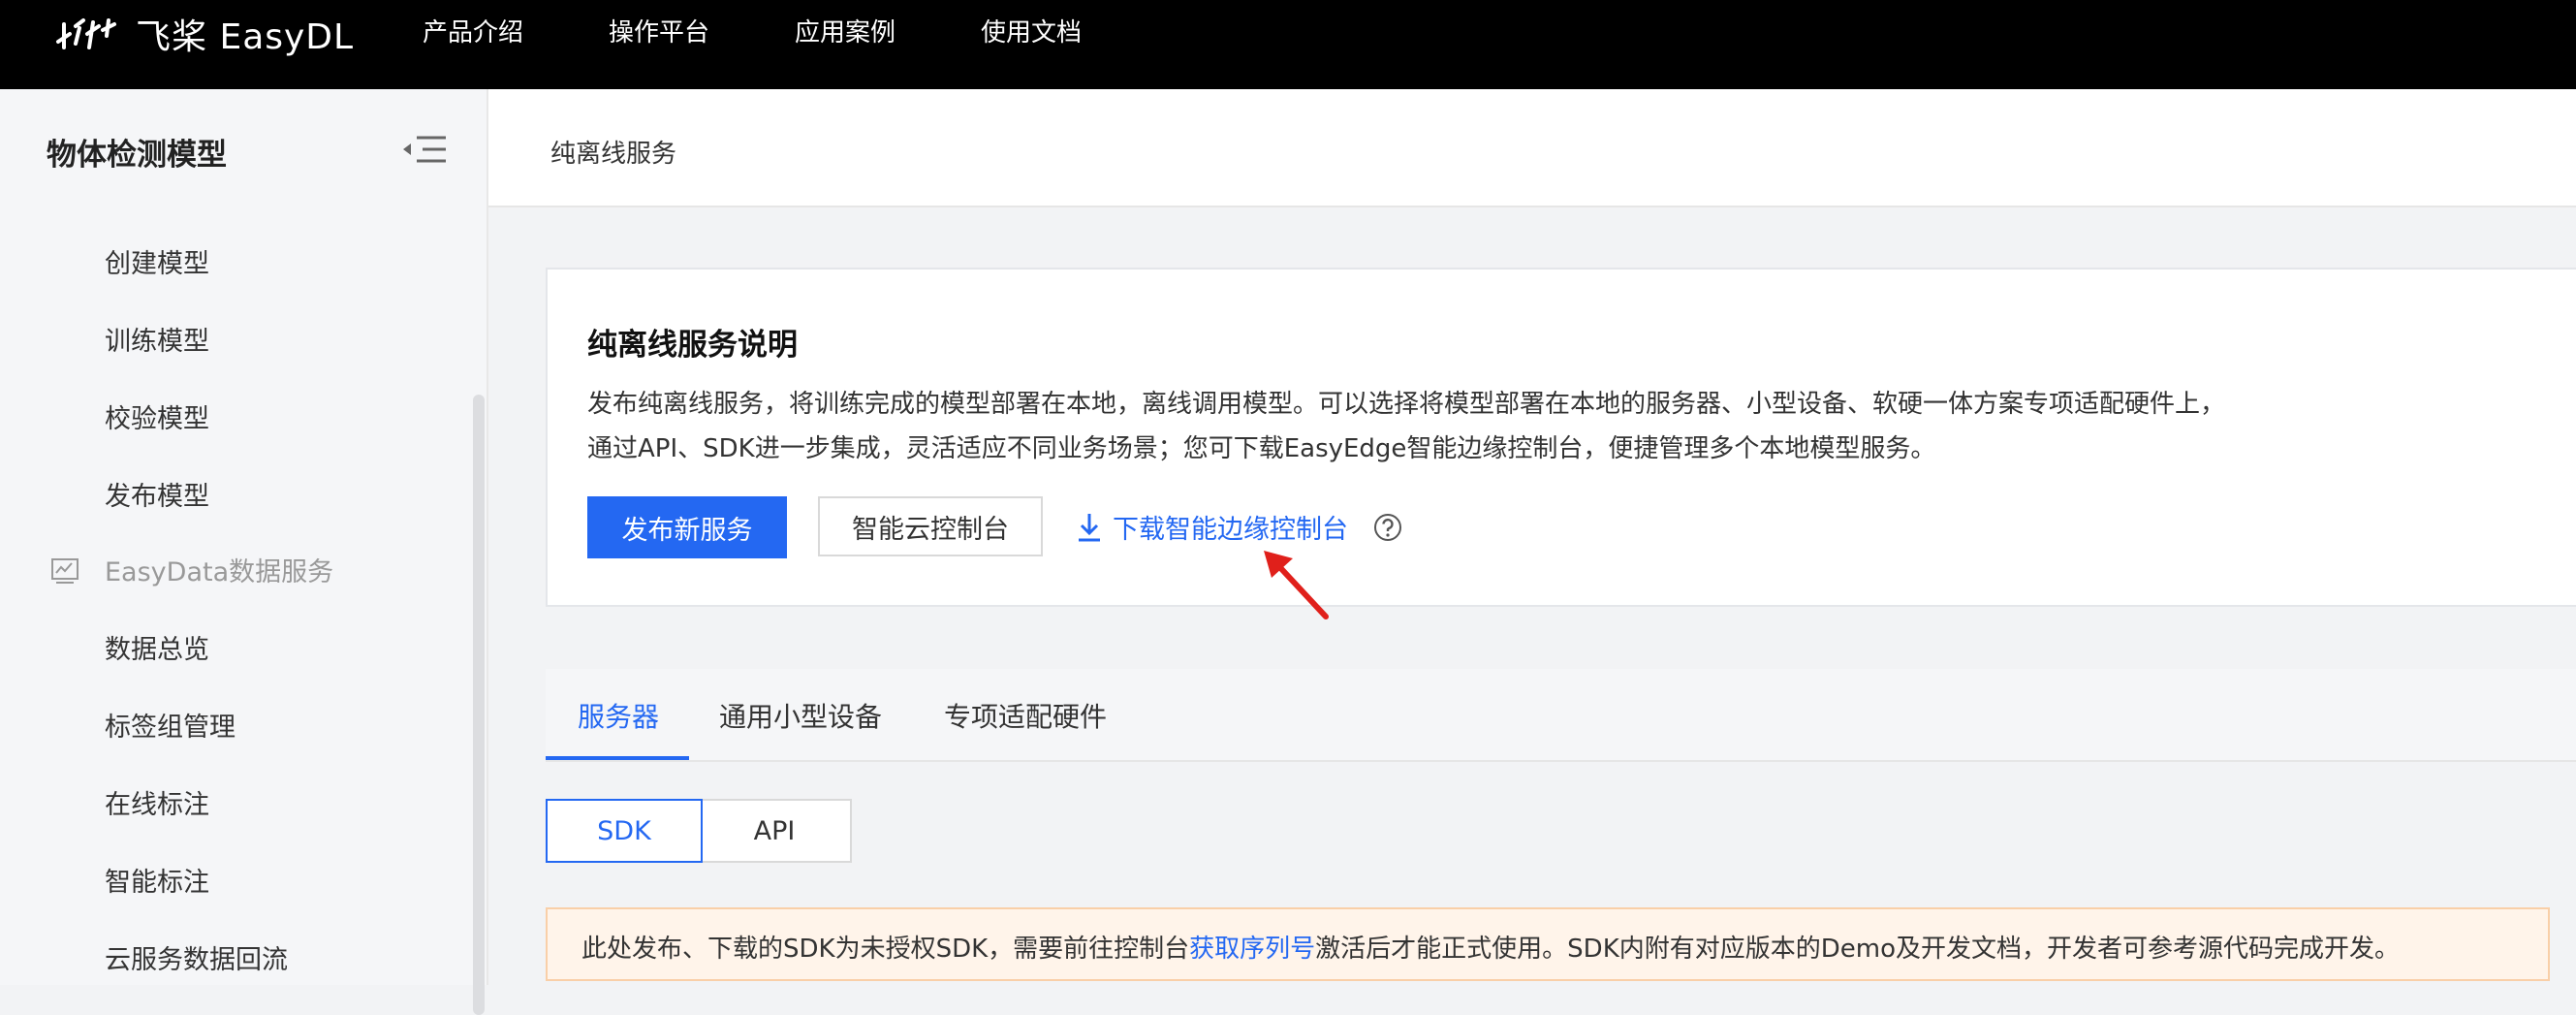 The image size is (2576, 1015). Describe the element at coordinates (157, 647) in the screenshot. I see `sidebar-item-data-overview: 数据总览` at that location.